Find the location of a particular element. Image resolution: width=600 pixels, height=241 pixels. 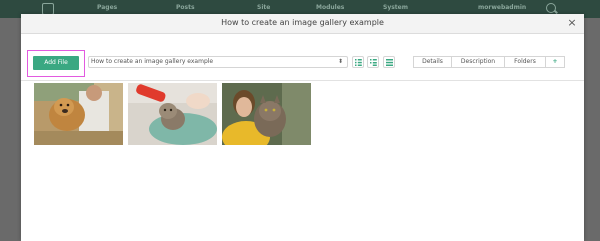

background-sidebar is located at coordinates (10, 129).